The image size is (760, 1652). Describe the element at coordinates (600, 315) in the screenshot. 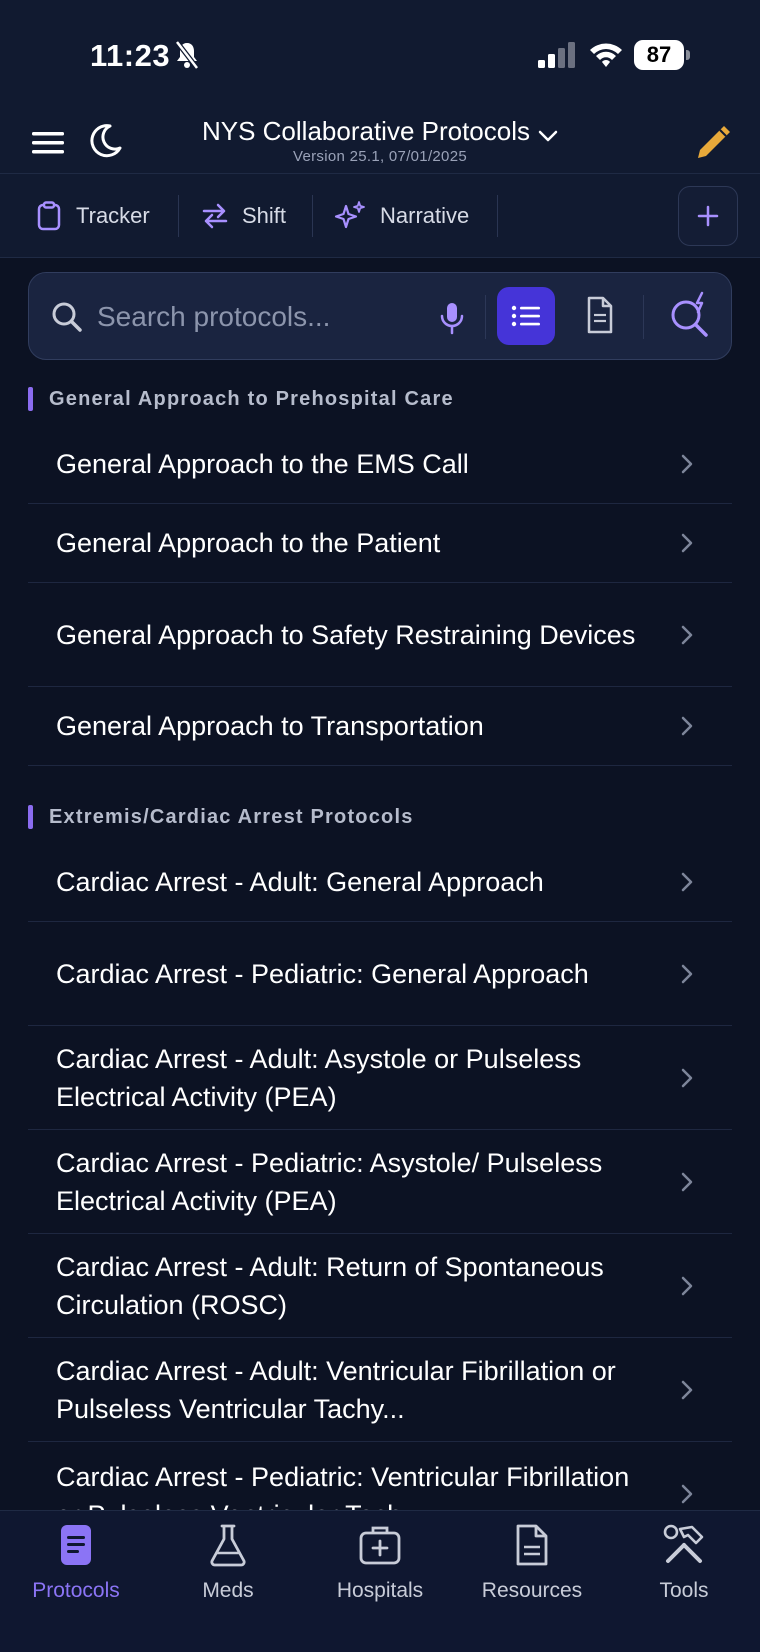

I see `document-view-icon` at that location.